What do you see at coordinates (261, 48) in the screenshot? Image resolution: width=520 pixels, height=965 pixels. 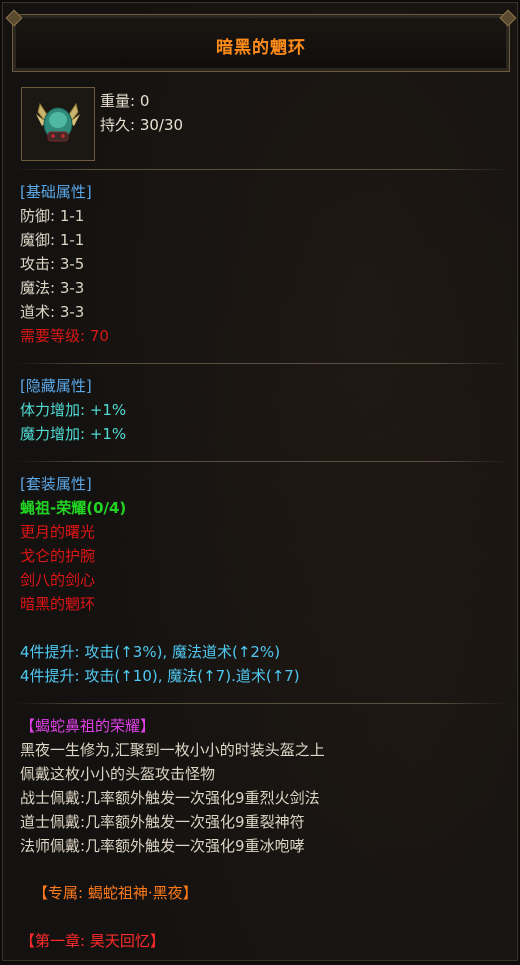 I see `item-name: 暗黑的魍环` at bounding box center [261, 48].